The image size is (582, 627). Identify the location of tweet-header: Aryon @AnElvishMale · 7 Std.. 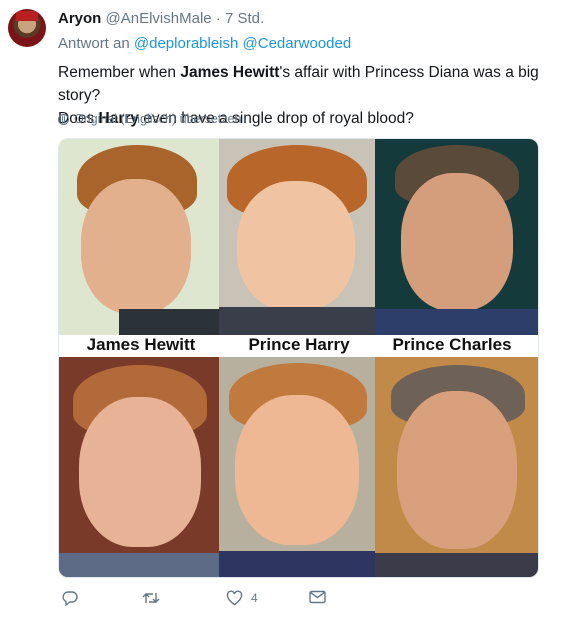
(161, 18).